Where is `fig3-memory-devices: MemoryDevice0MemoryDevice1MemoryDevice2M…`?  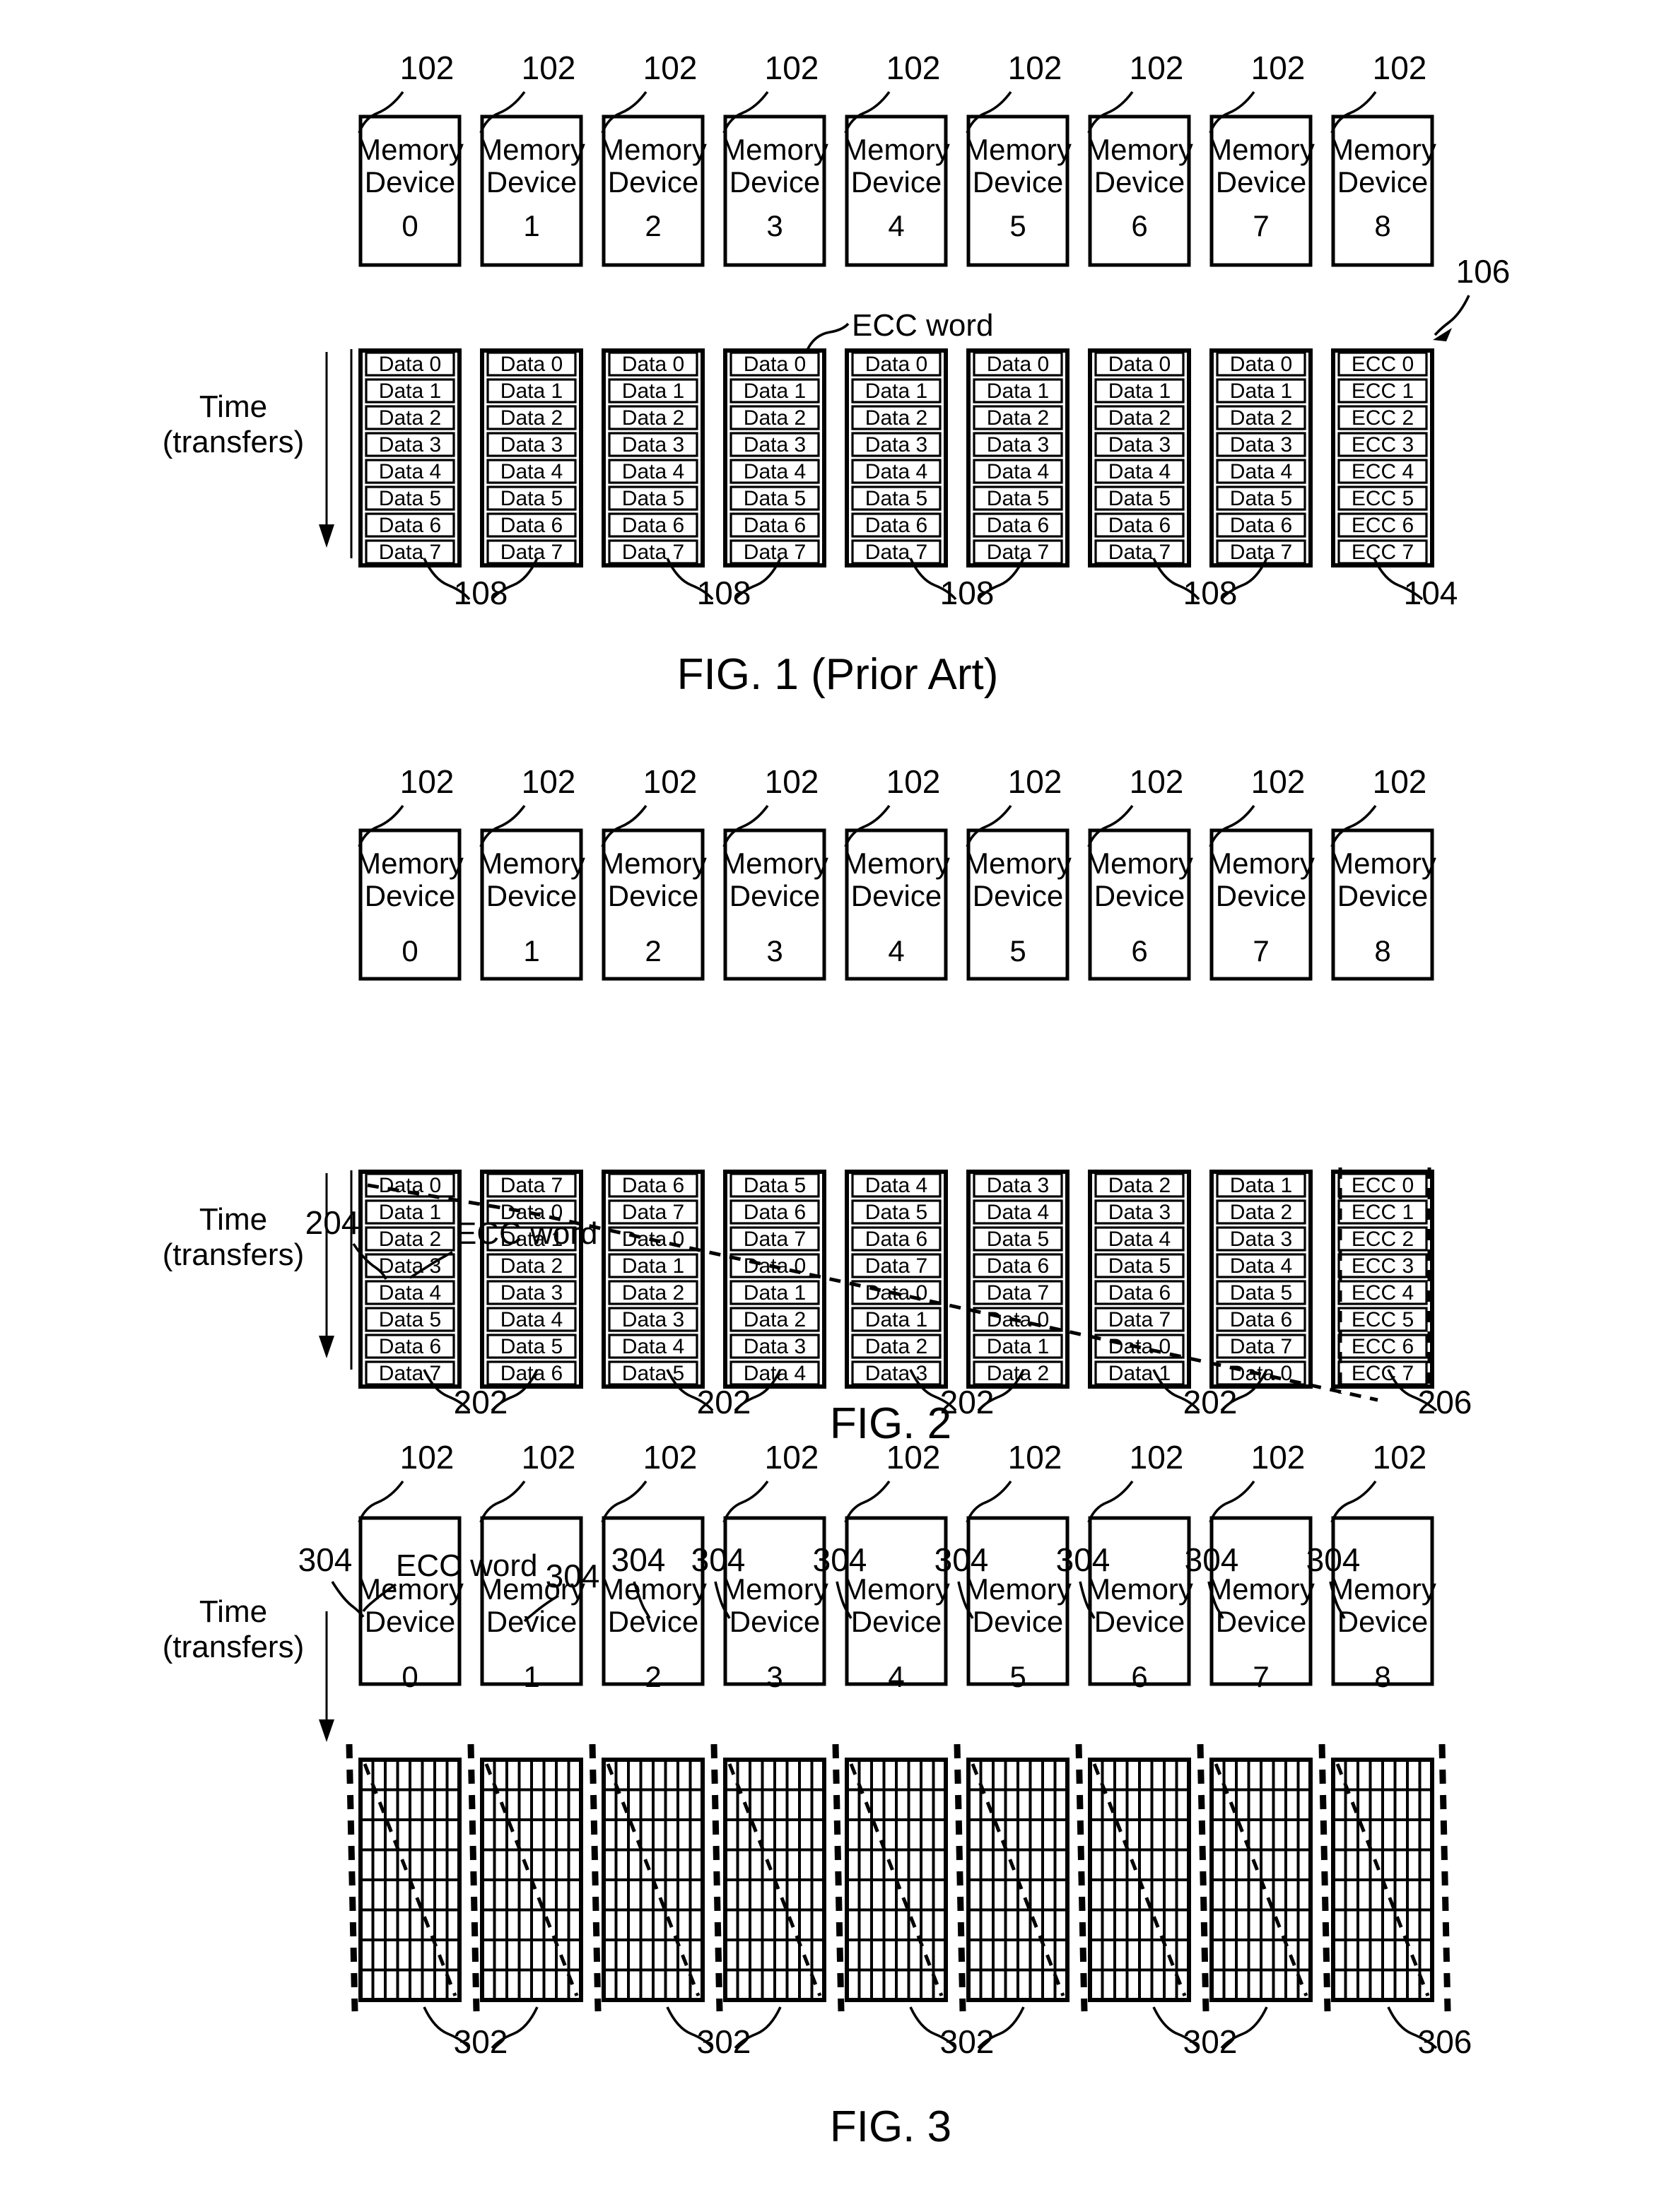 fig3-memory-devices: MemoryDevice0MemoryDevice1MemoryDevice2M… is located at coordinates (896, 1605).